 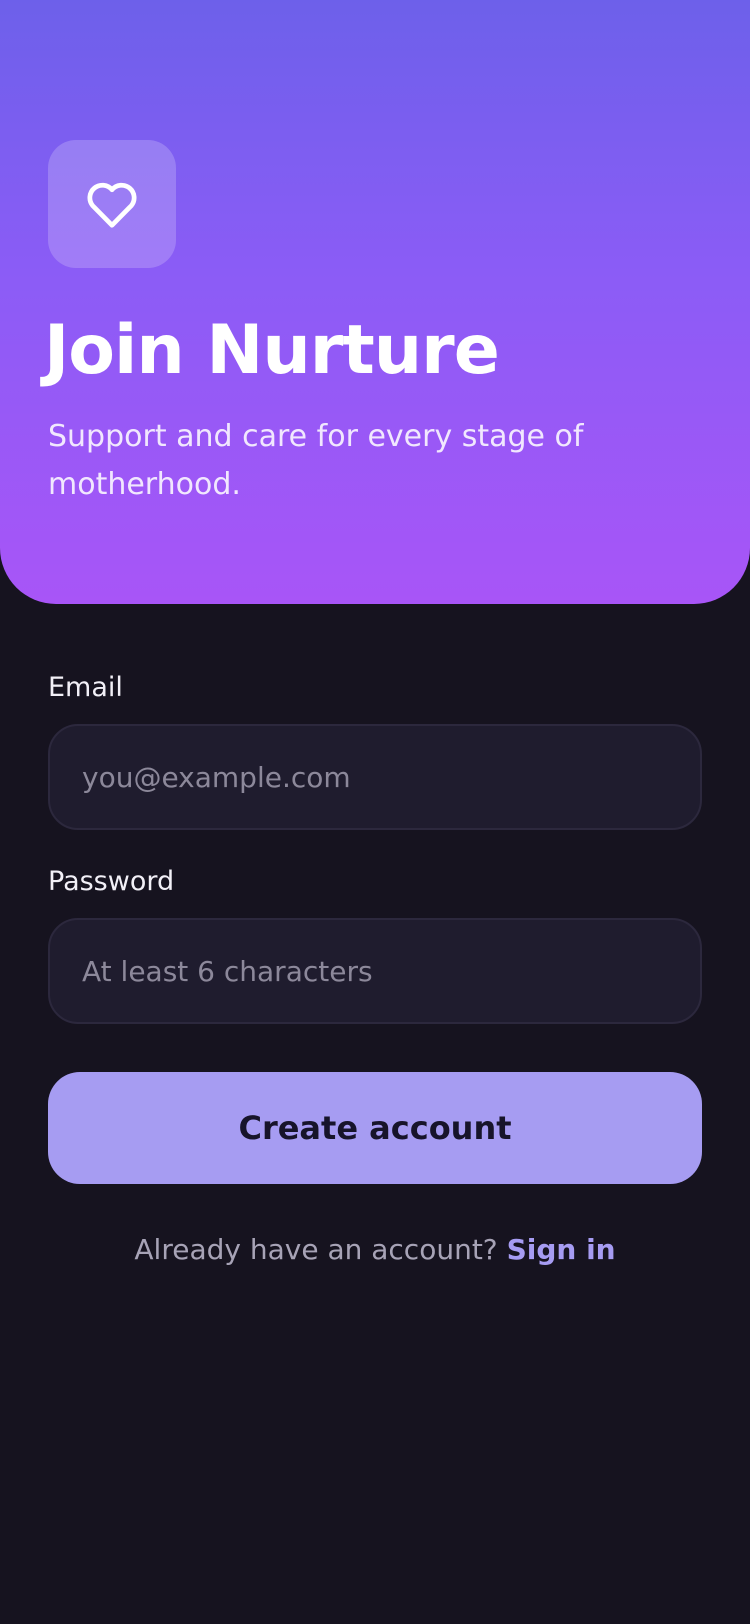 I want to click on heart-icon, so click(x=112, y=205).